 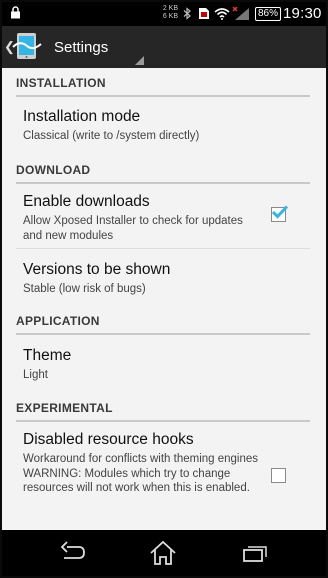 I want to click on disabled-resource-hooks-checkbox, so click(x=278, y=475).